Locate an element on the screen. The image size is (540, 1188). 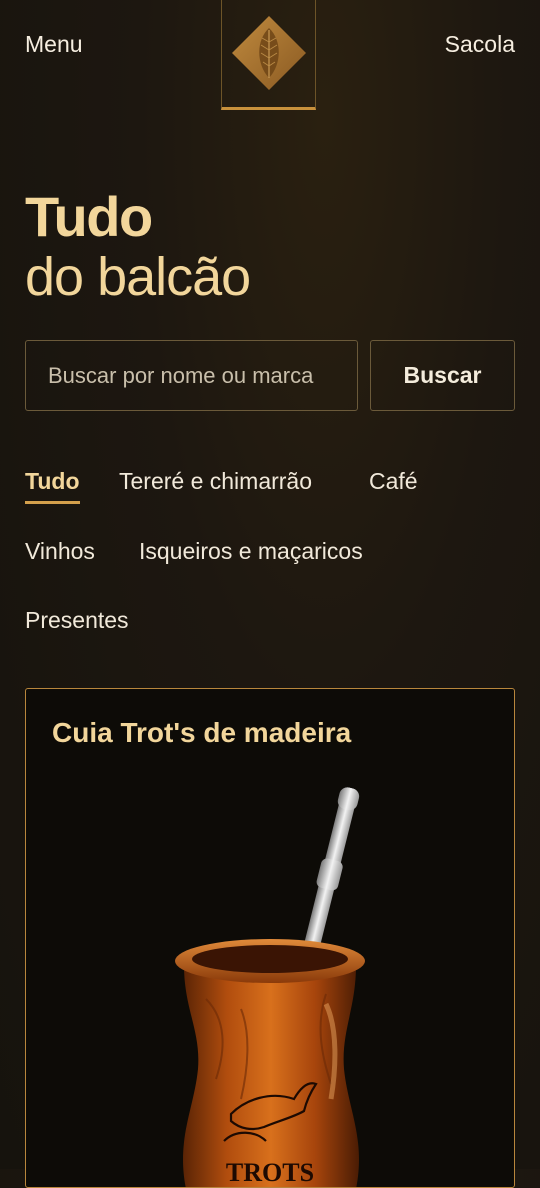
category-tab-terere-chimarrao: Tereré e chimarrão is located at coordinates (215, 481).